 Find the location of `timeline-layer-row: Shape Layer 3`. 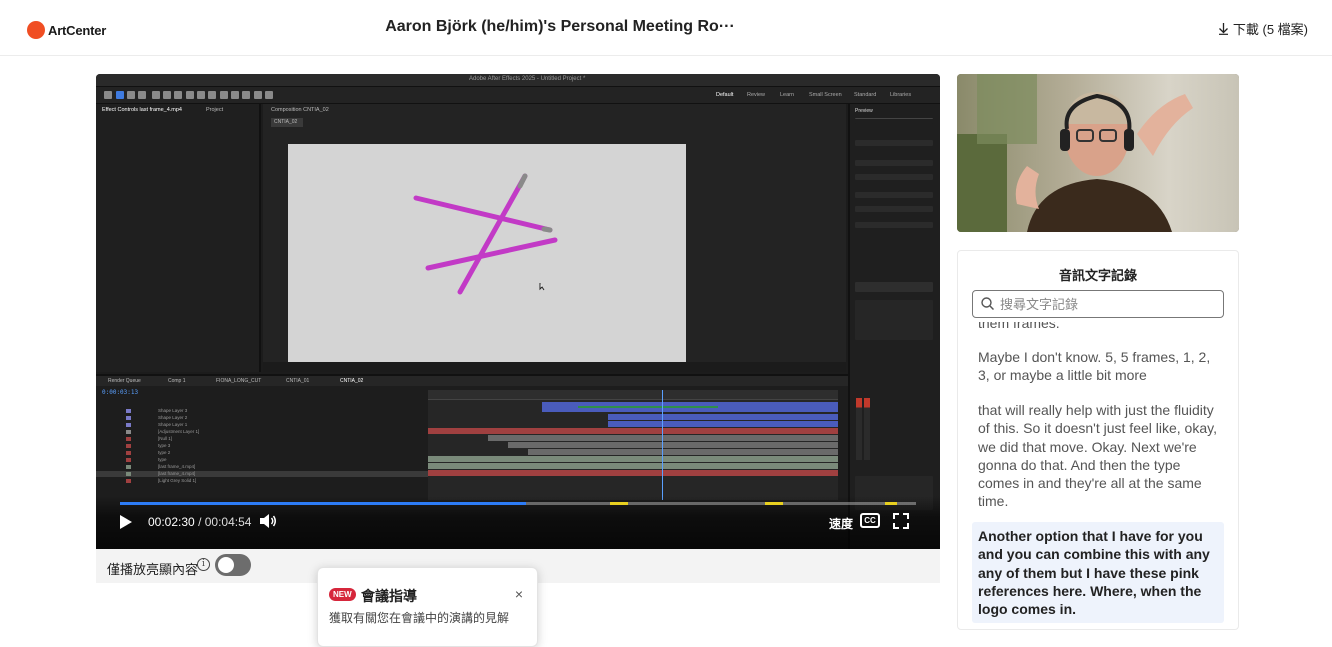

timeline-layer-row: Shape Layer 3 is located at coordinates (262, 411).